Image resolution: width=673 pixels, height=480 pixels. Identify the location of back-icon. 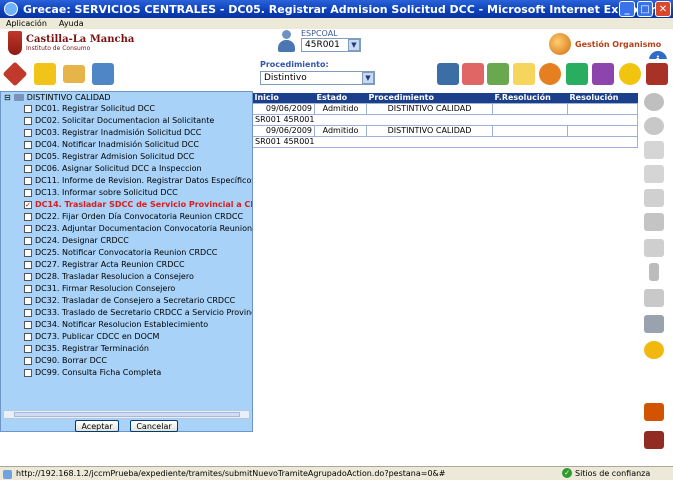
(654, 126).